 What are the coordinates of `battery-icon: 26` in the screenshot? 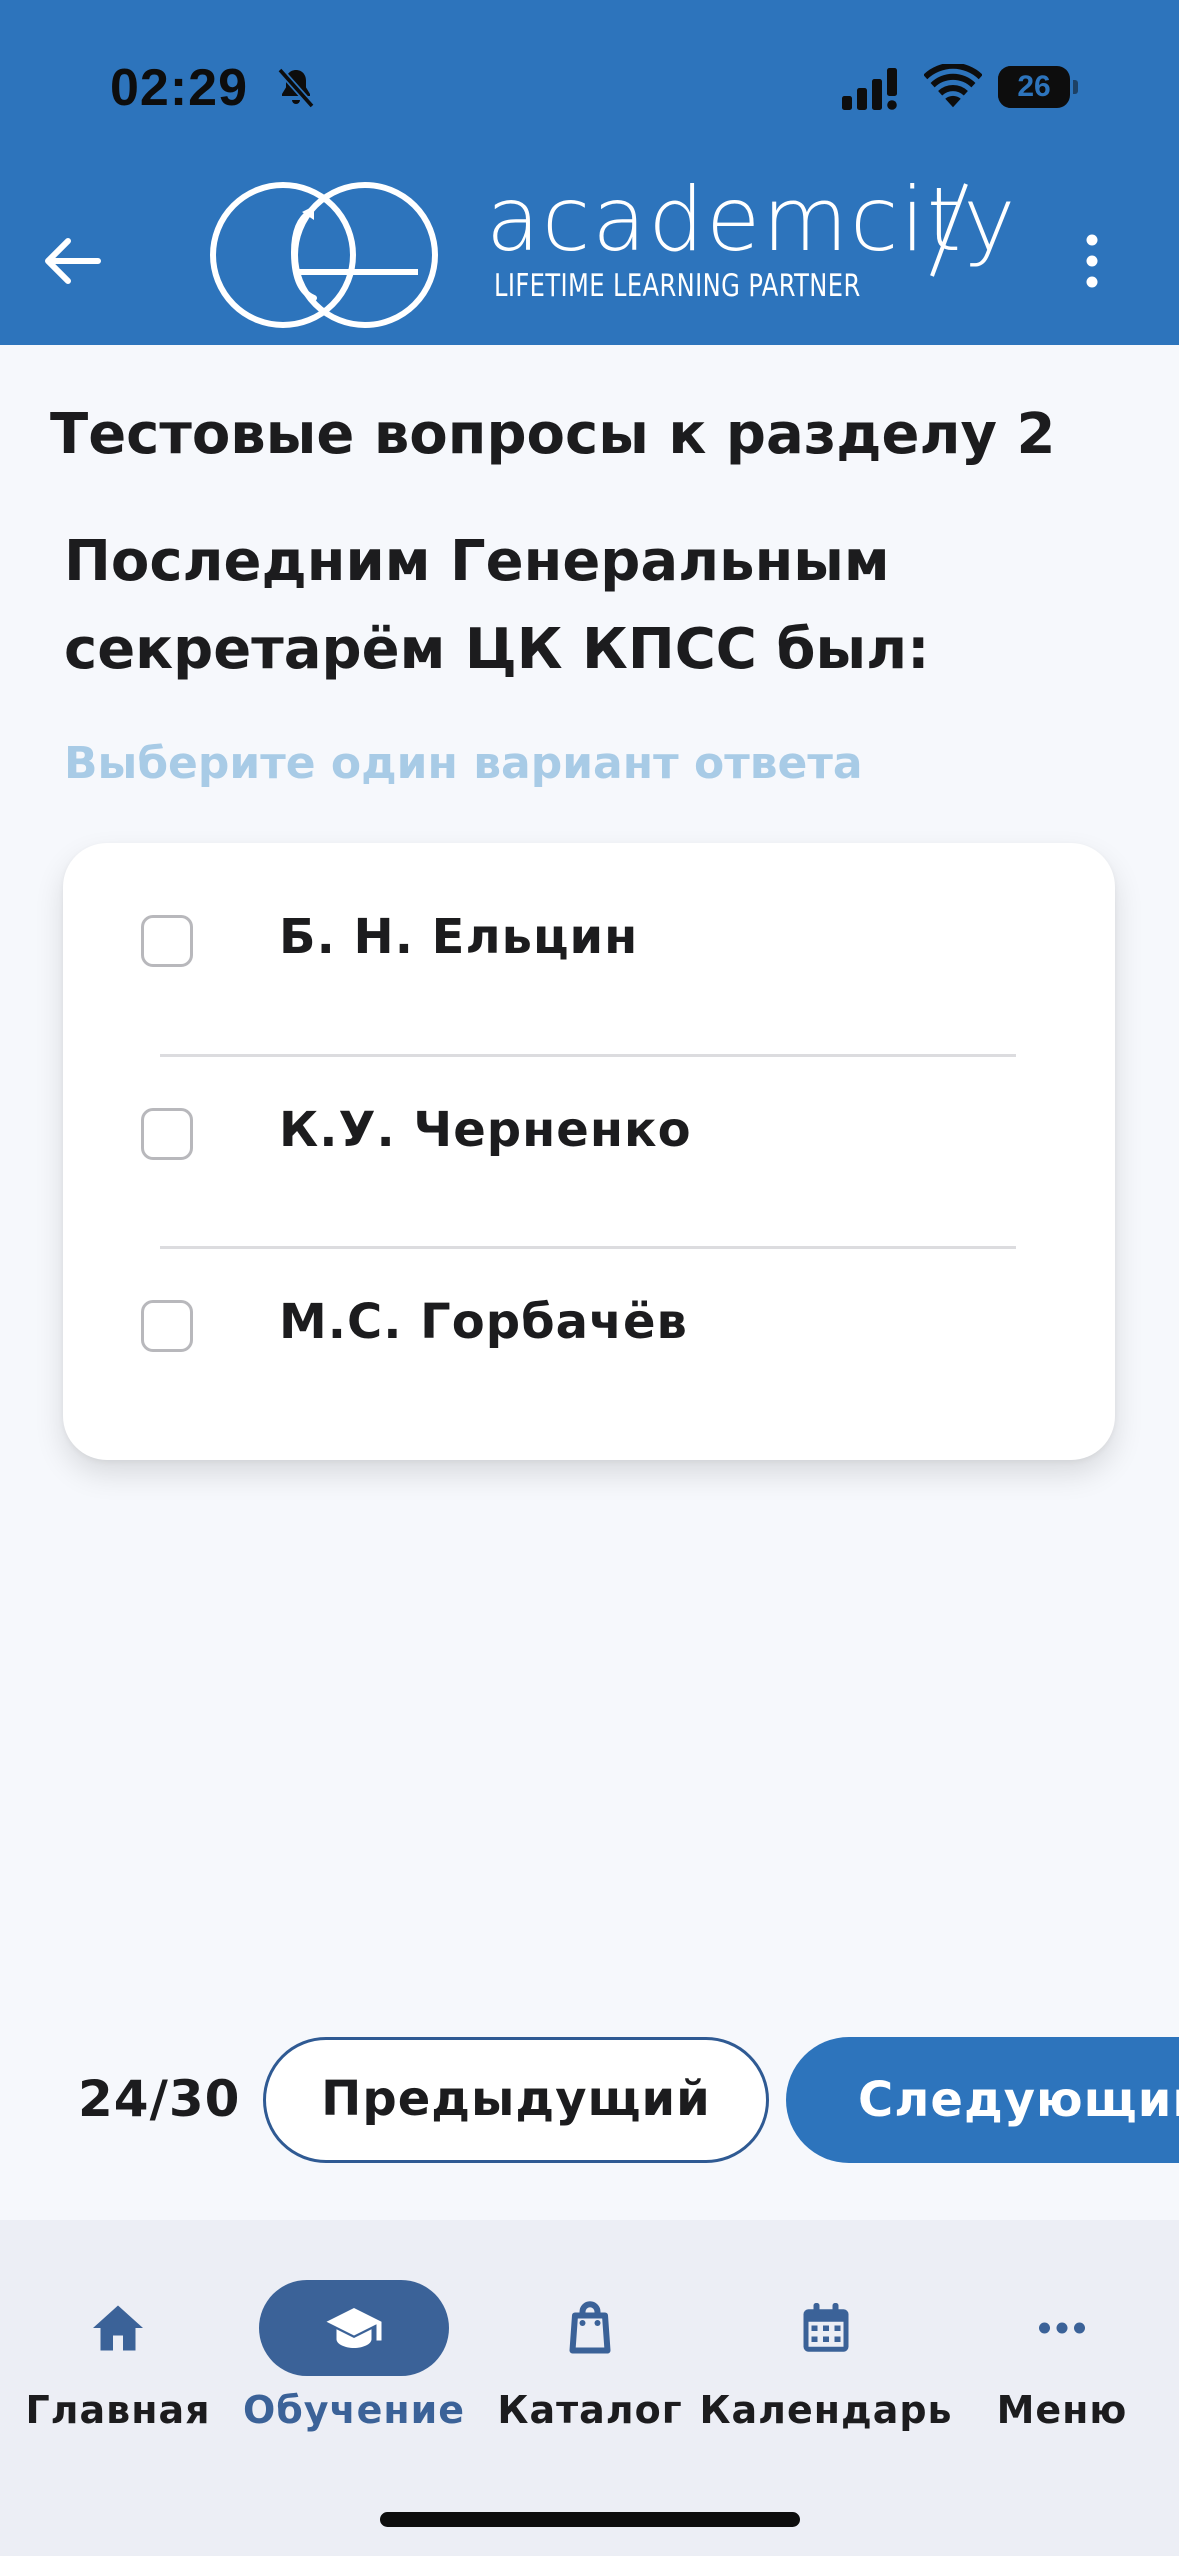 It's located at (1038, 87).